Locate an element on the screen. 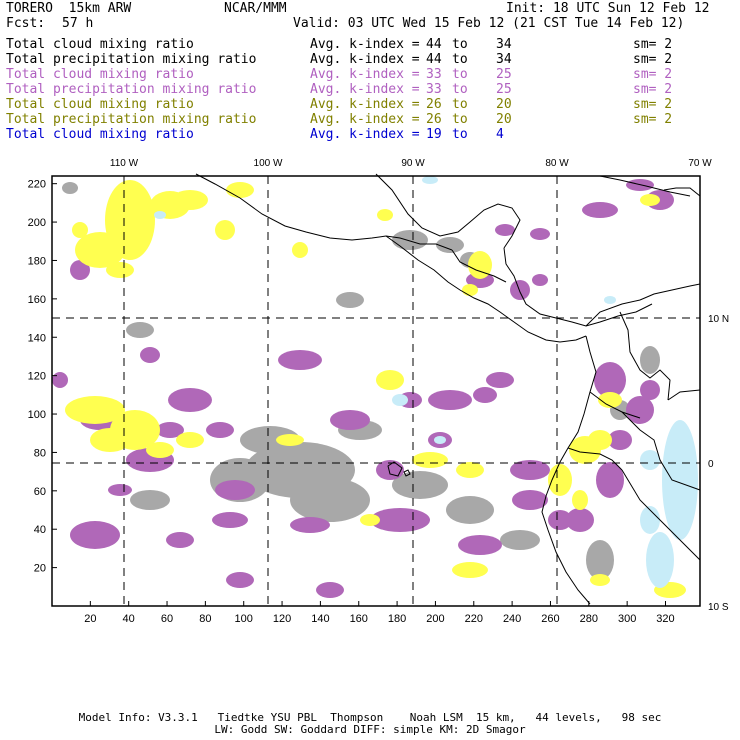 The image size is (740, 740). coastline-cuba is located at coordinates (645, 186).